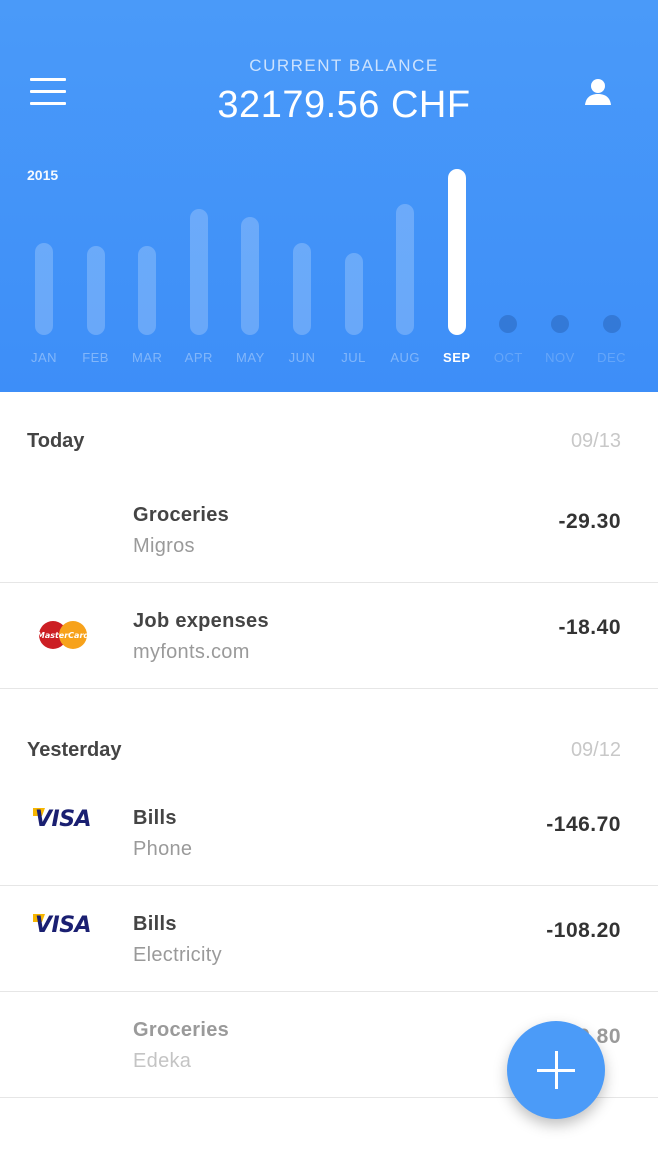 The width and height of the screenshot is (658, 1170). I want to click on month-label-aug: AUG, so click(405, 357).